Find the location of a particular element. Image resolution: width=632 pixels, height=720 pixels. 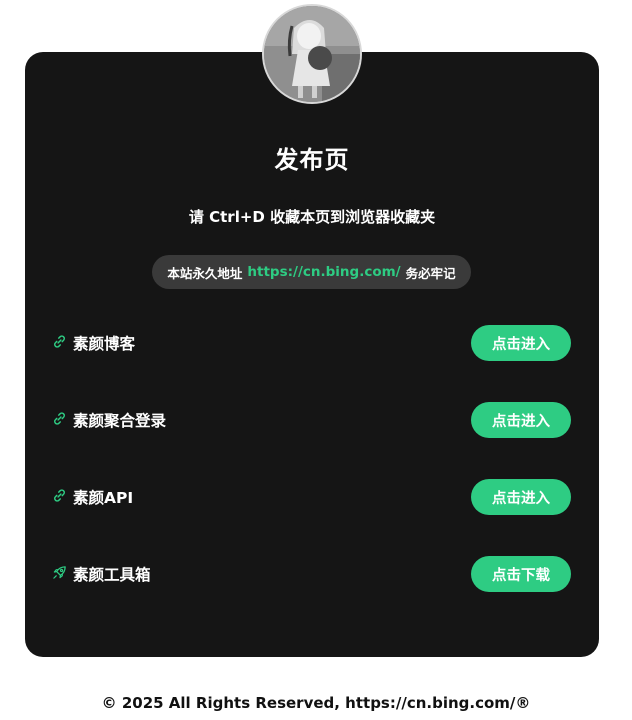

list-item-api: 素颜API 点击进入 is located at coordinates (311, 497).